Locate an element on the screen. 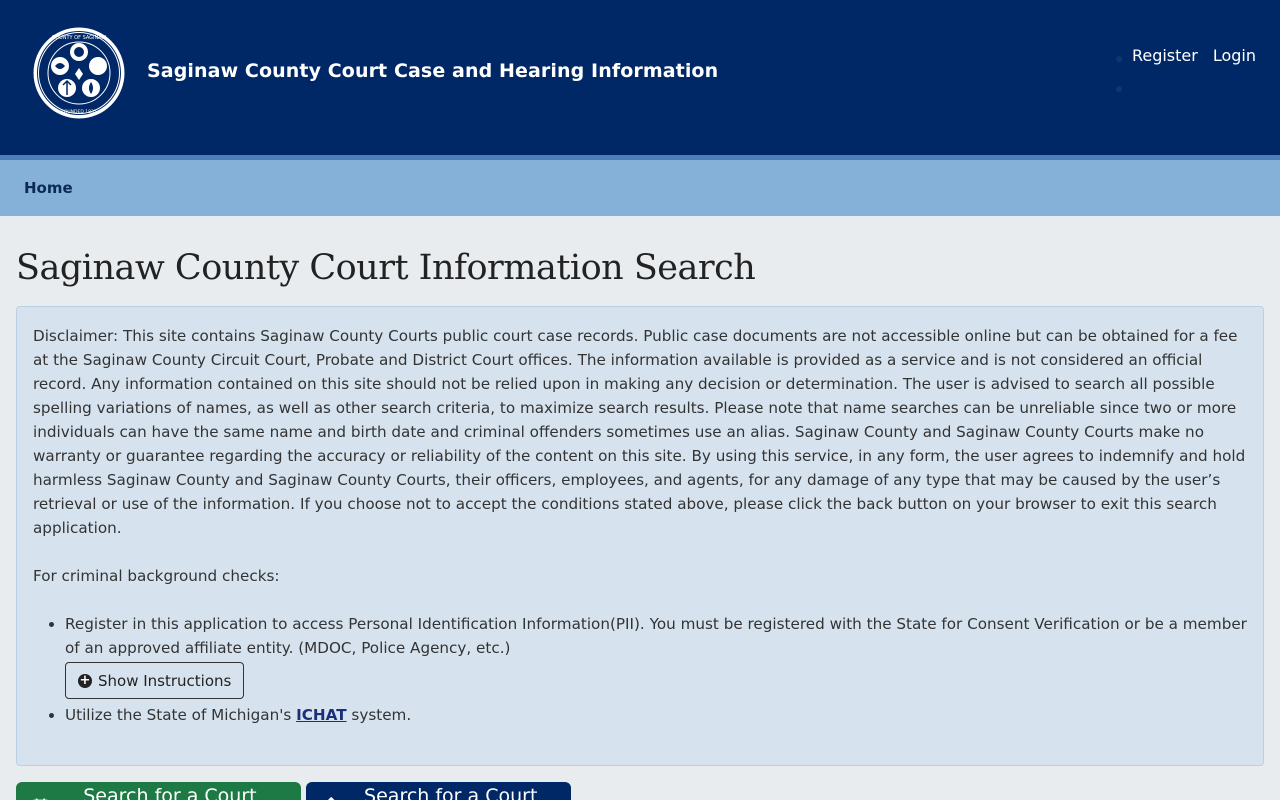  ichat-suffix: system. is located at coordinates (379, 715).